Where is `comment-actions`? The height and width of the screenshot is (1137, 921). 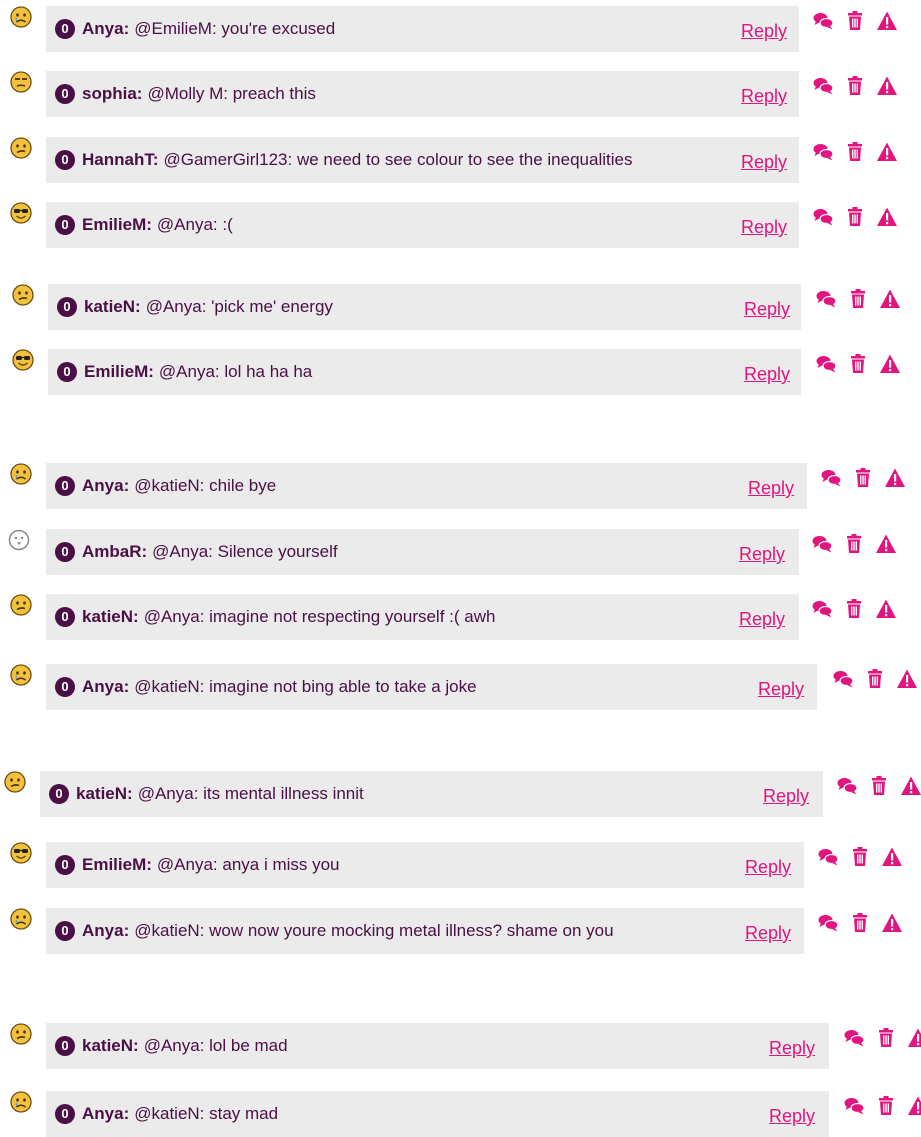
comment-actions is located at coordinates (882, 1106).